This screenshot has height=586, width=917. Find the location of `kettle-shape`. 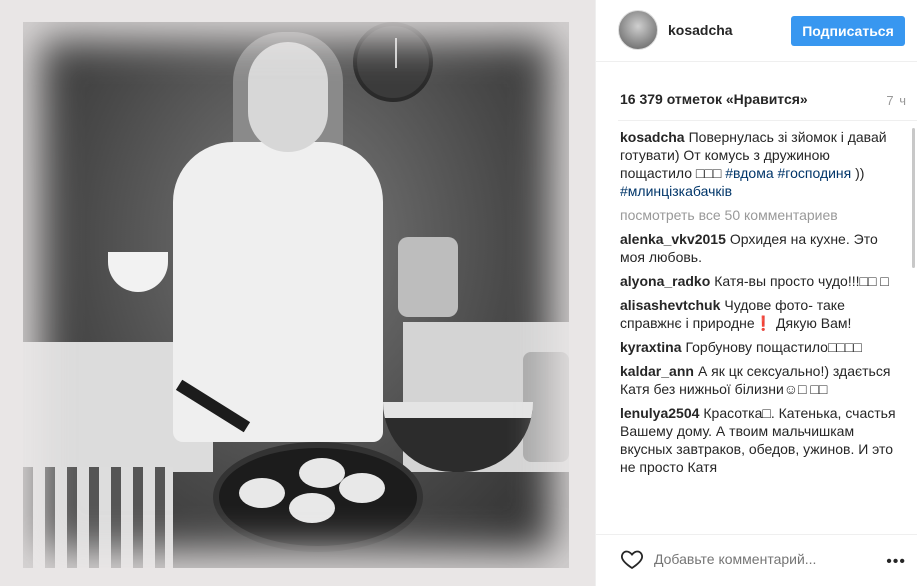

kettle-shape is located at coordinates (428, 277).